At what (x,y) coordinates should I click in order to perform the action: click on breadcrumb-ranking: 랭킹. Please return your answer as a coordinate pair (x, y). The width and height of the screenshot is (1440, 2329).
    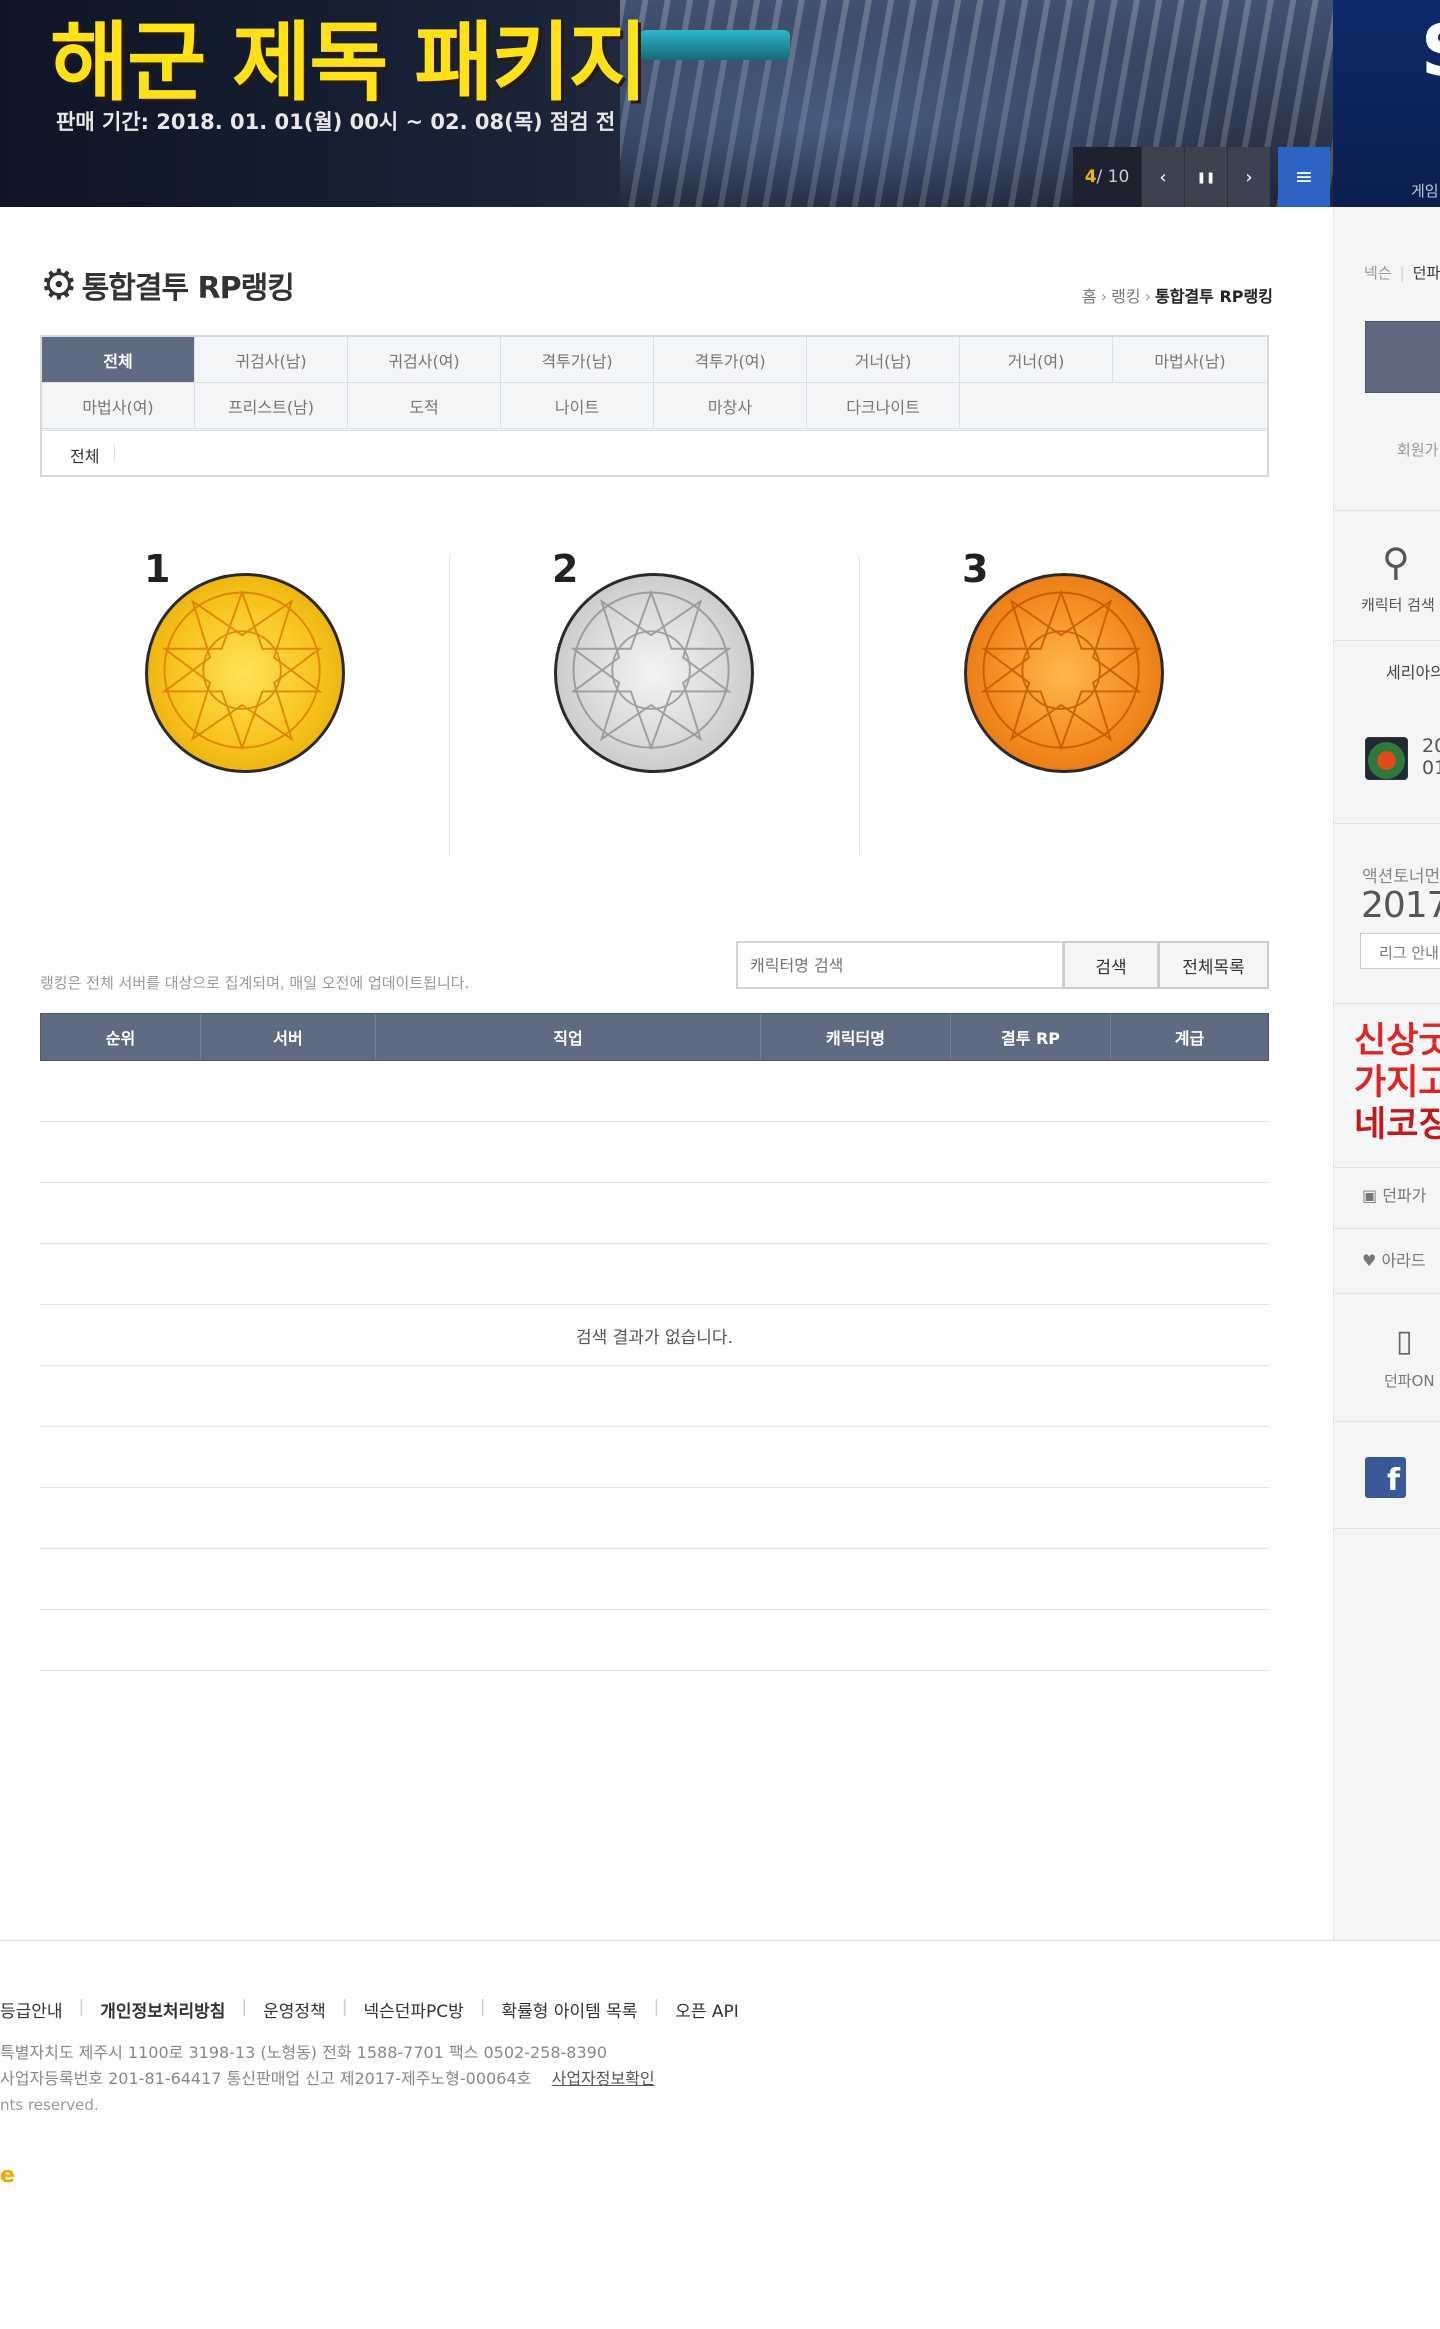
    Looking at the image, I should click on (1125, 296).